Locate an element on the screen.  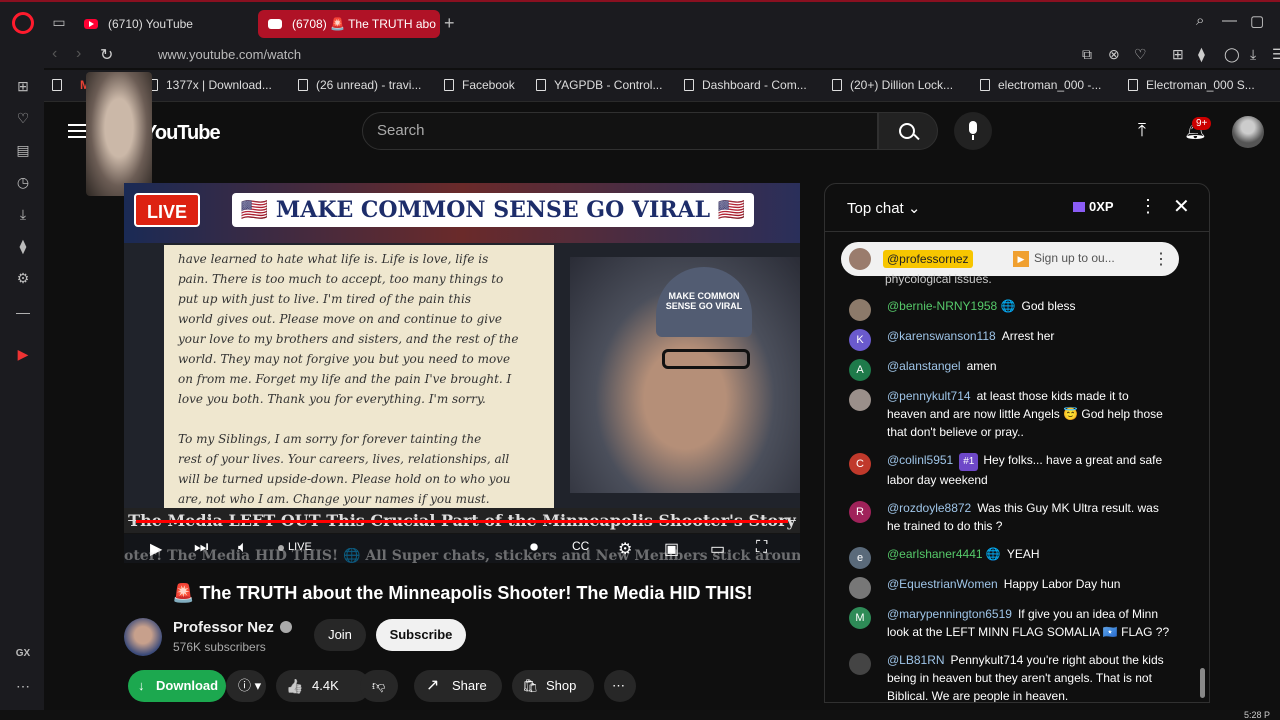
pinned-menu-icon: ⋮ is located at coordinates (1161, 259).